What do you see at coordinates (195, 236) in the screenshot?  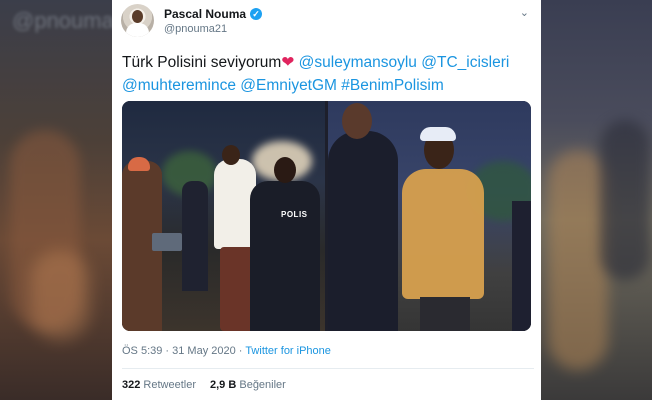 I see `person-background` at bounding box center [195, 236].